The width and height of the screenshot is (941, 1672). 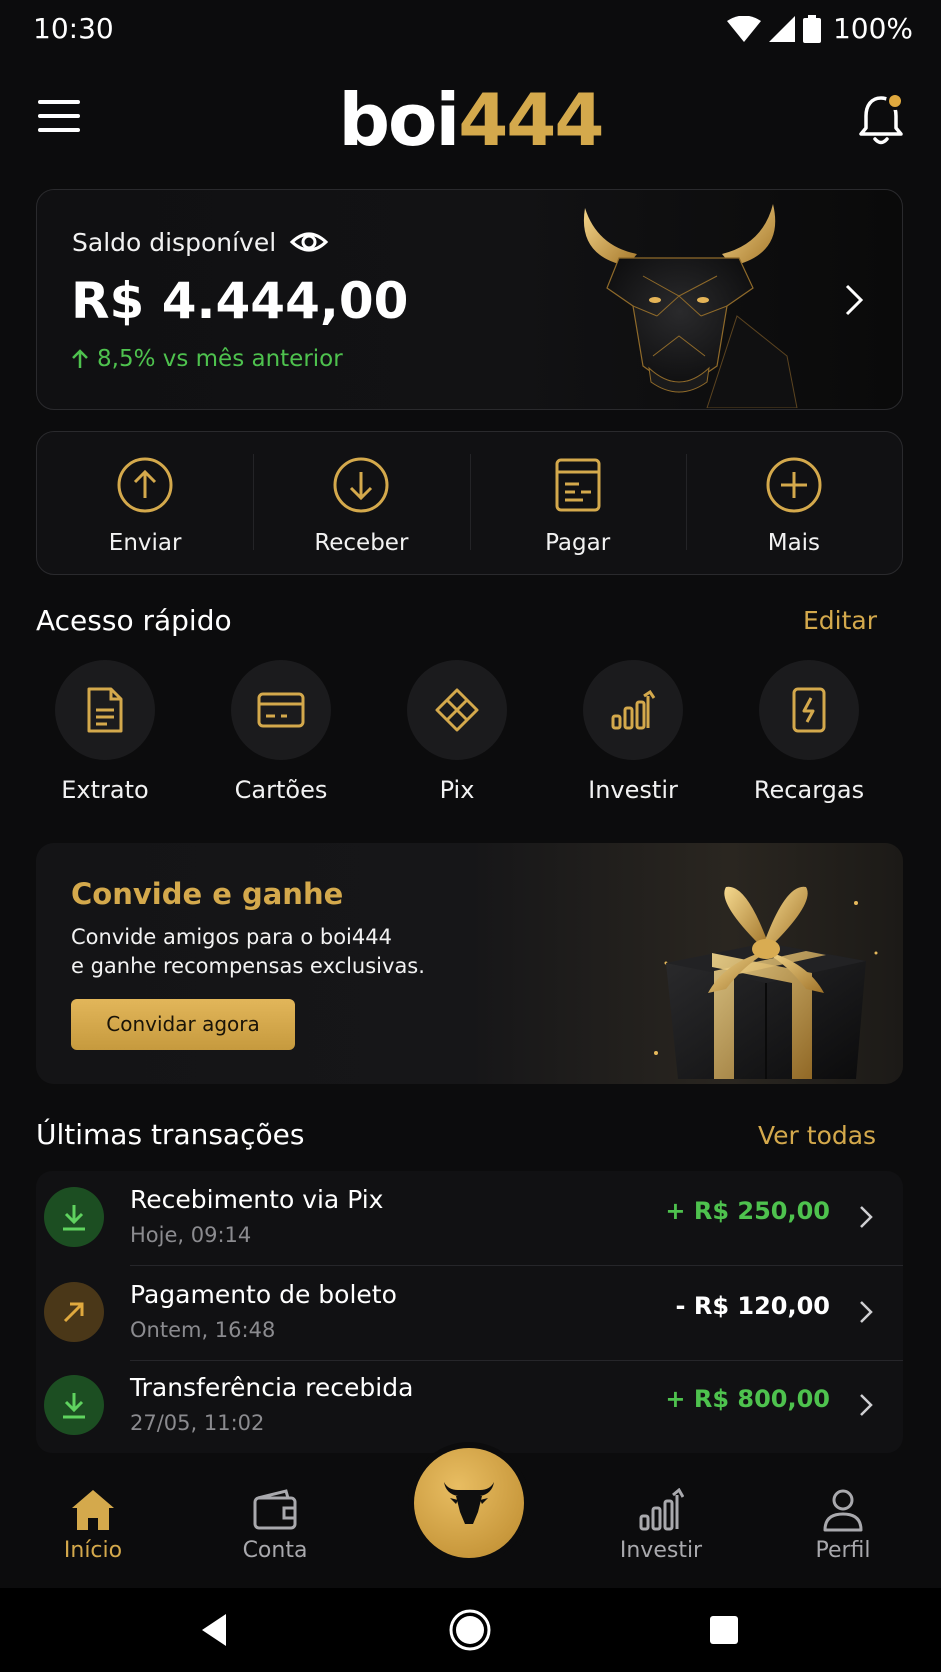 I want to click on bull-illustration, so click(x=690, y=306).